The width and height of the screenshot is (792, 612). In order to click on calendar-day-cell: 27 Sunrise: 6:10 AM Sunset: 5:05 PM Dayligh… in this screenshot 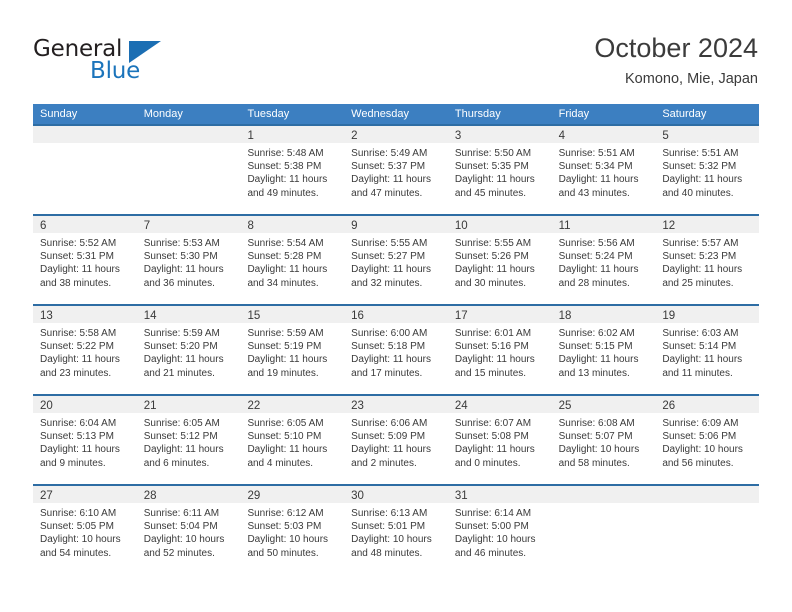, I will do `click(85, 529)`.